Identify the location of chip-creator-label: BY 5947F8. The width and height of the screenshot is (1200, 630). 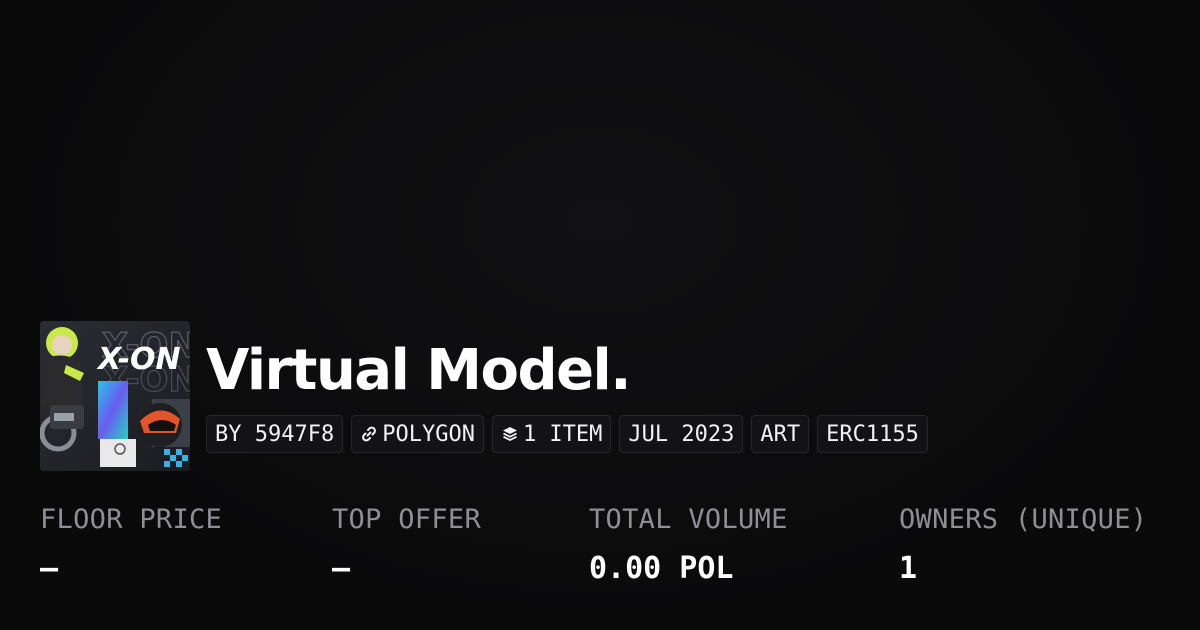
(275, 434).